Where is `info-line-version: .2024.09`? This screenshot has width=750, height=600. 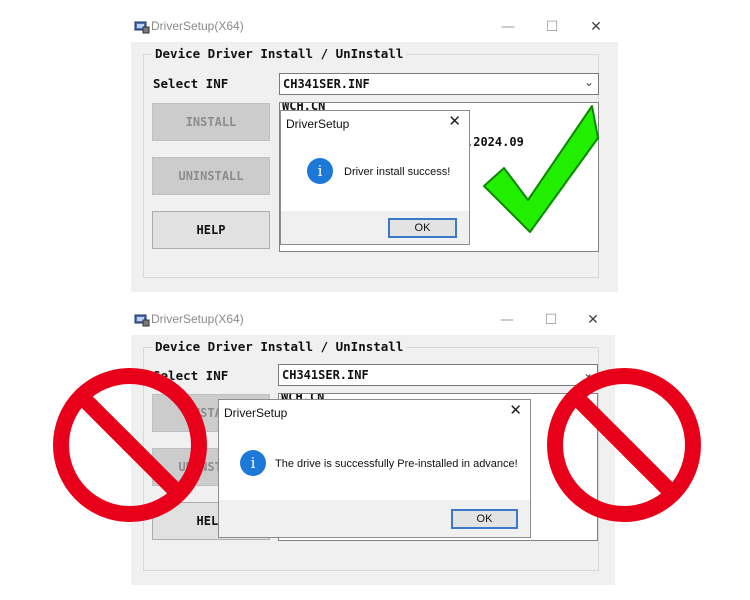
info-line-version: .2024.09 is located at coordinates (495, 142).